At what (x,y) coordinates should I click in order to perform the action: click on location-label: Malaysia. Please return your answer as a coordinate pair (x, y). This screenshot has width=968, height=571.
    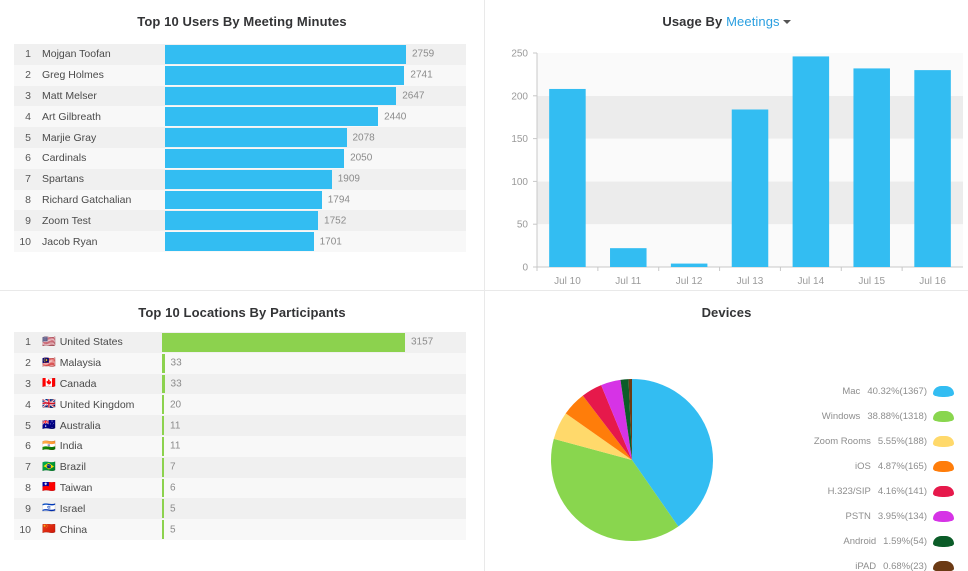
    Looking at the image, I should click on (80, 363).